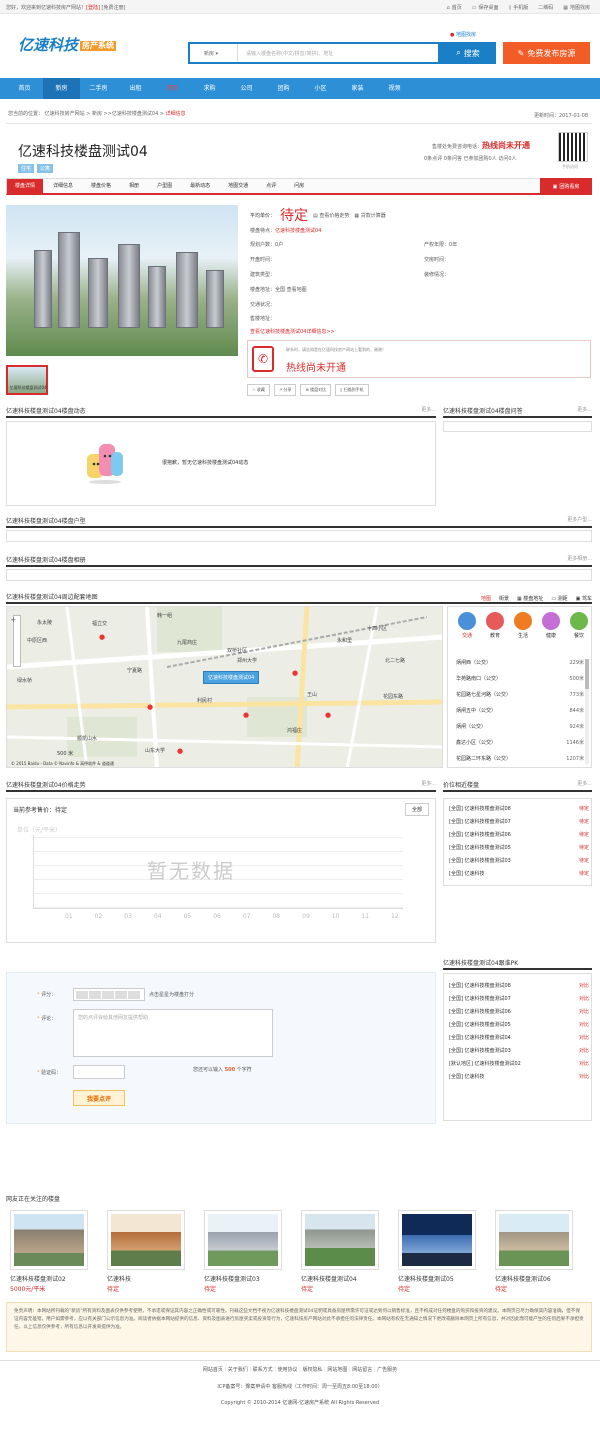 The width and height of the screenshot is (600, 1441). I want to click on list-item: [全国] 亿速科技 待定, so click(519, 873).